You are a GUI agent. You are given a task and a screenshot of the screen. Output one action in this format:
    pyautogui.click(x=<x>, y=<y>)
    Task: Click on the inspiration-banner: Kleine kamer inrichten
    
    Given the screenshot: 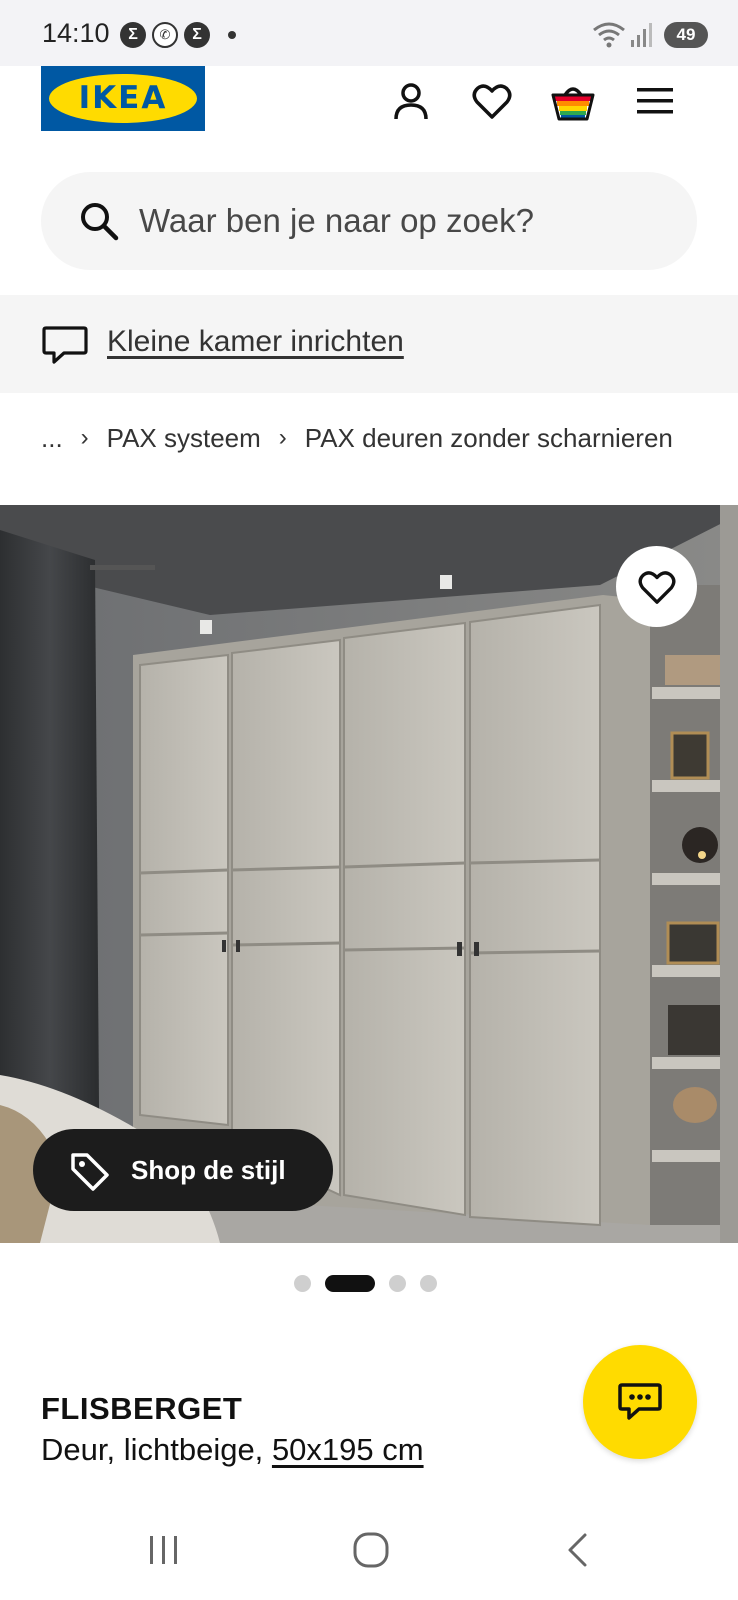 What is the action you would take?
    pyautogui.click(x=369, y=344)
    